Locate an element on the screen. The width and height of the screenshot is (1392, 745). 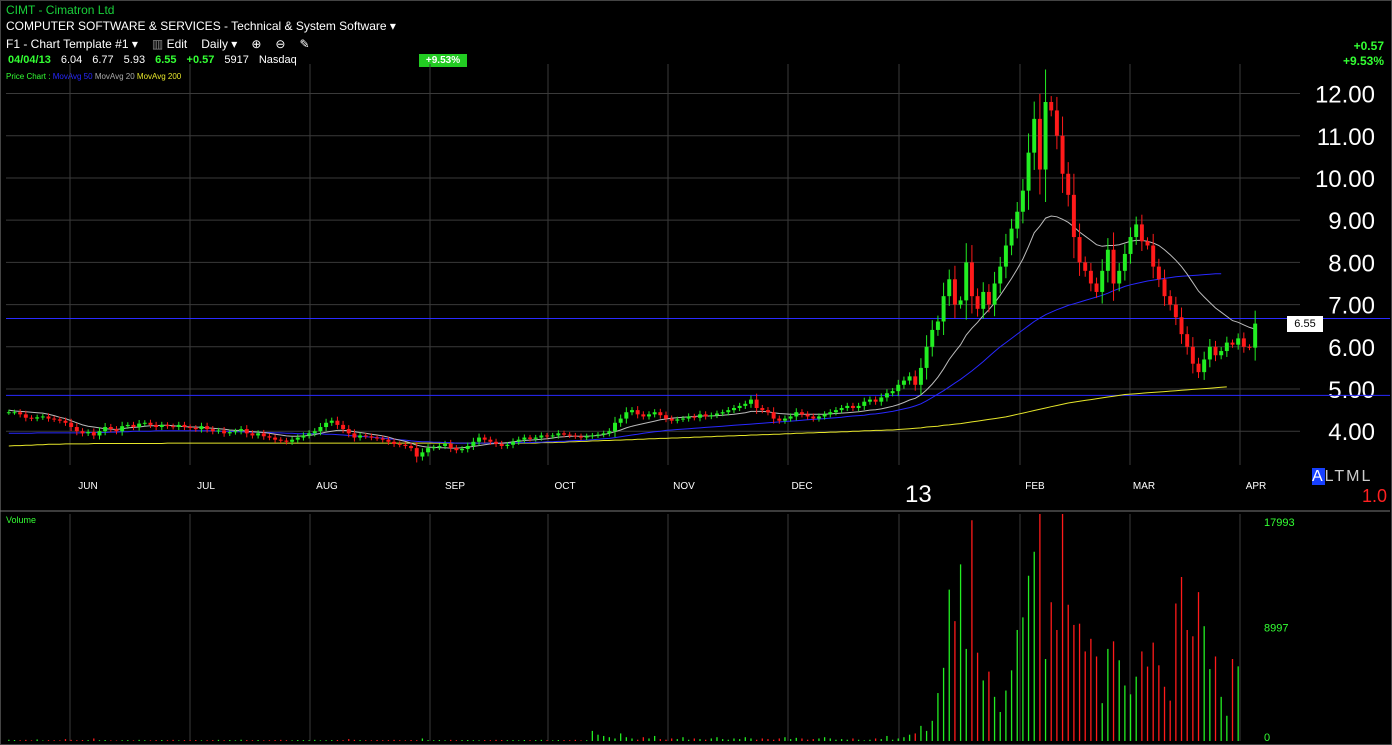
month-label: FEB is located at coordinates (1035, 486).